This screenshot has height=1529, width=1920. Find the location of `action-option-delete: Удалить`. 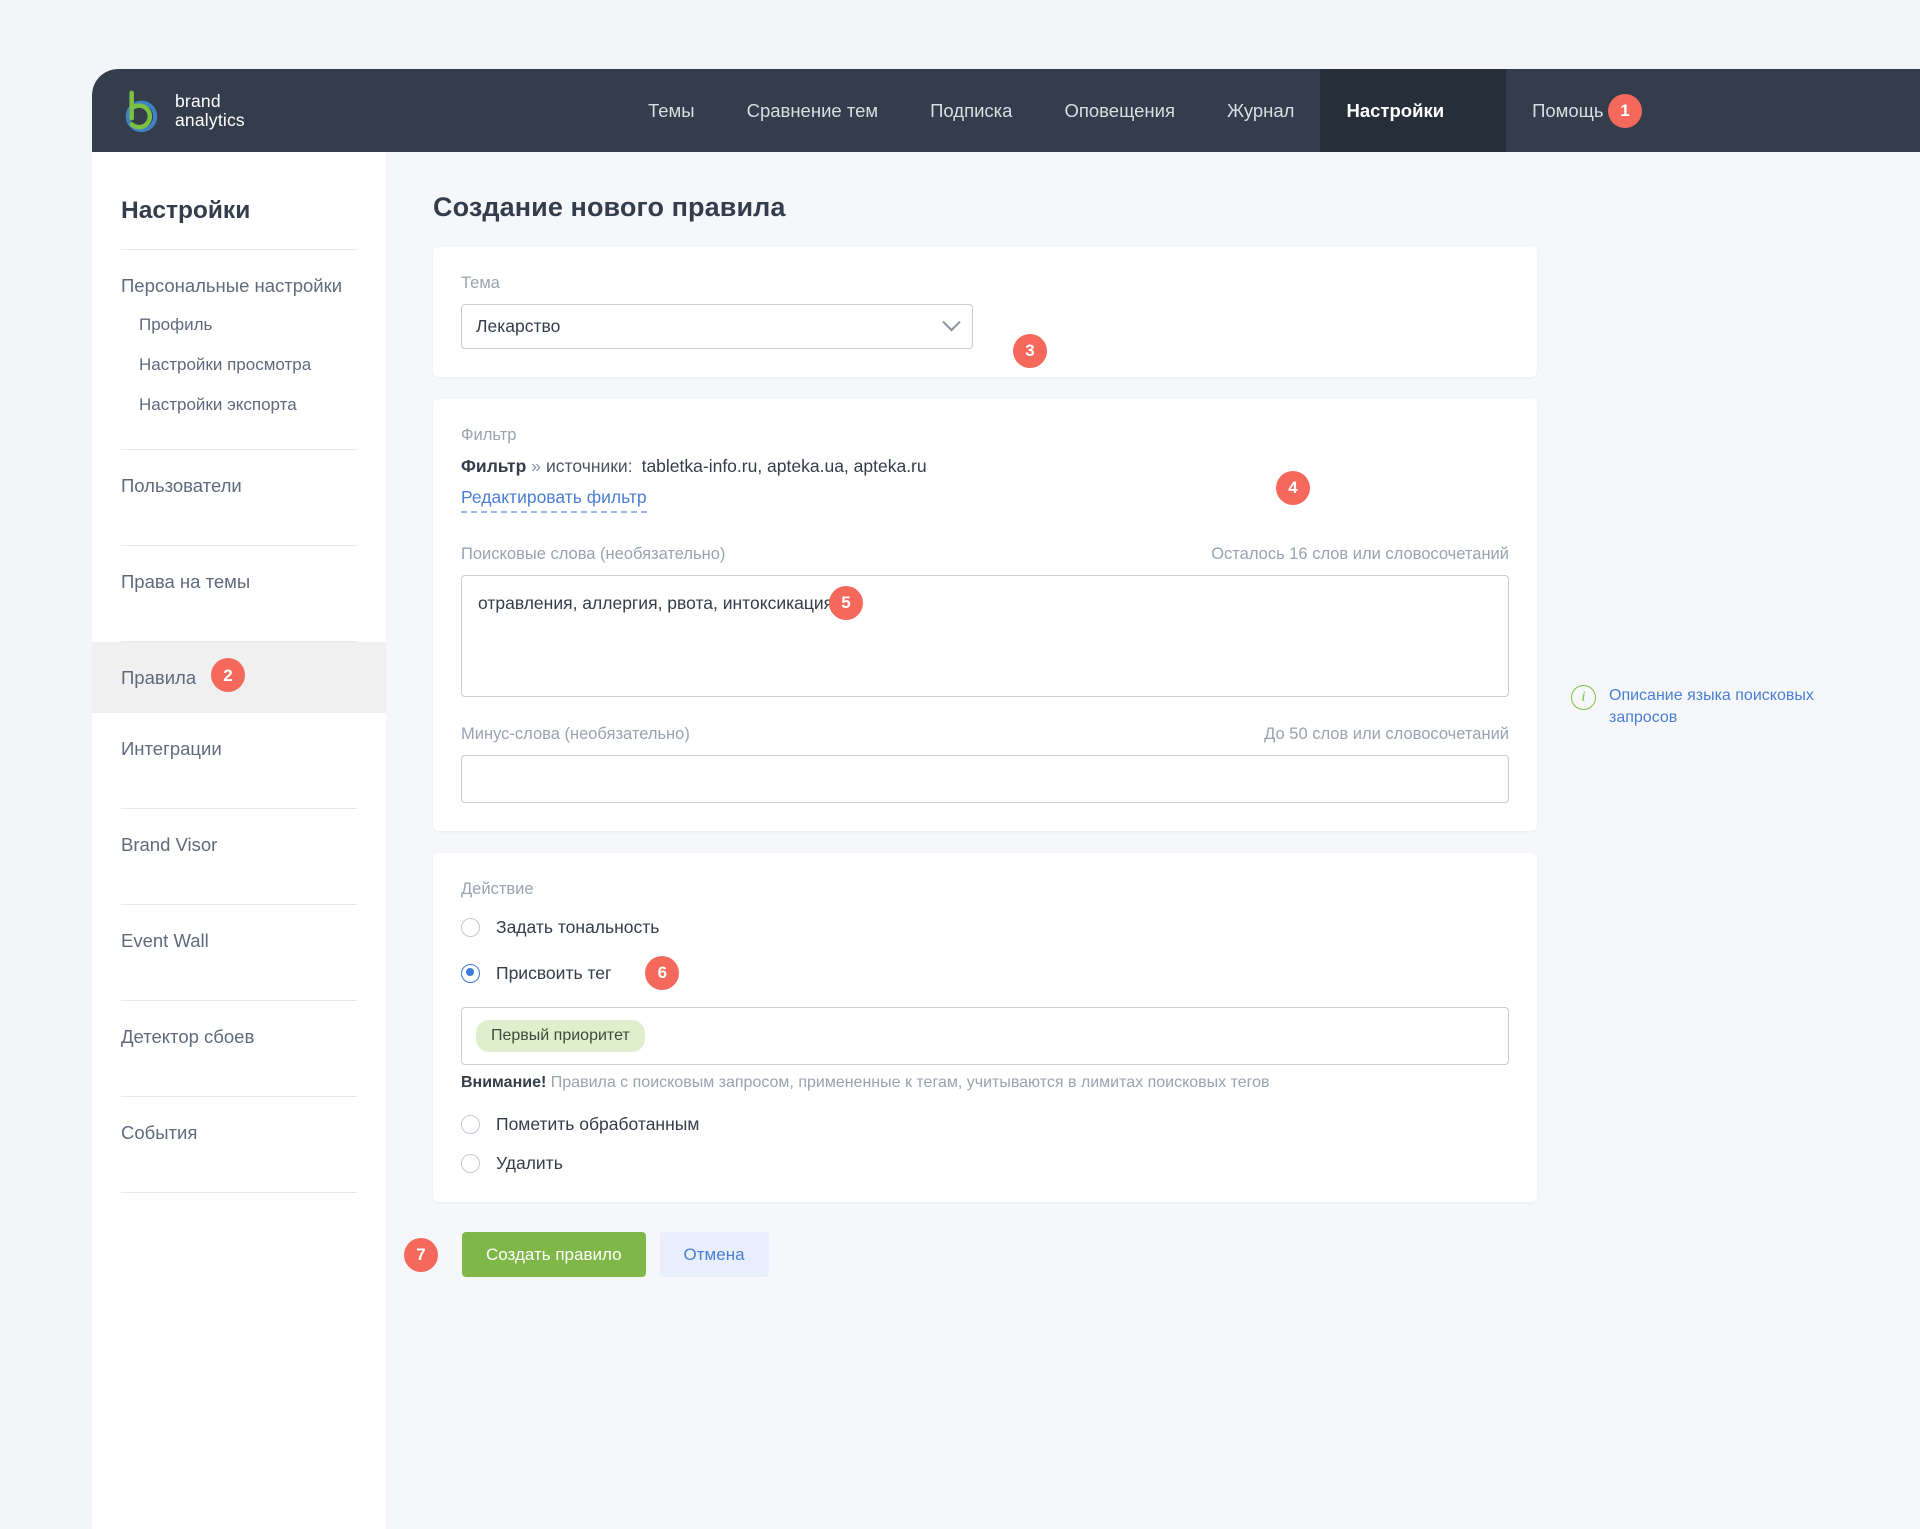

action-option-delete: Удалить is located at coordinates (985, 1163).